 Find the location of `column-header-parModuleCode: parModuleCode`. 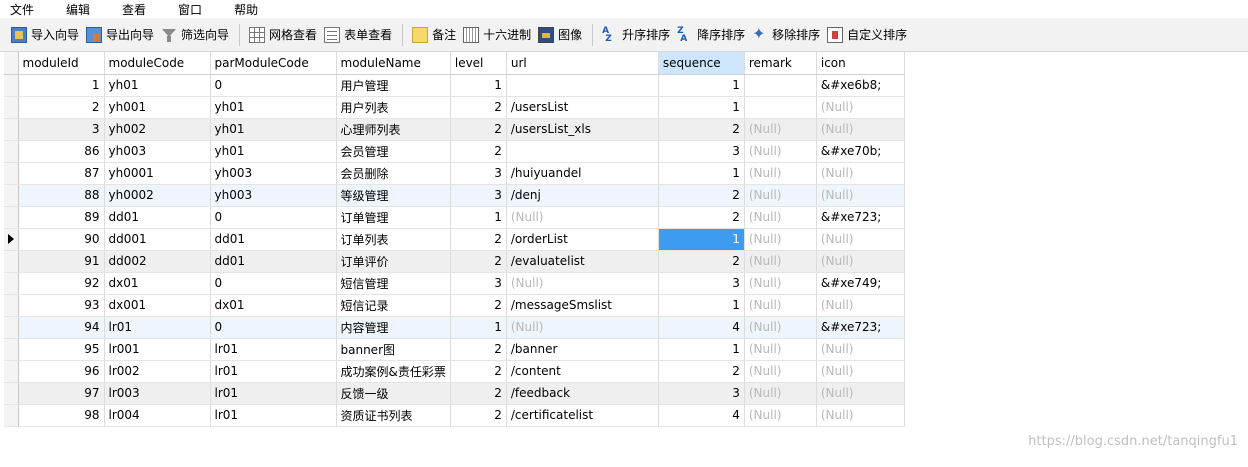

column-header-parModuleCode: parModuleCode is located at coordinates (273, 63).